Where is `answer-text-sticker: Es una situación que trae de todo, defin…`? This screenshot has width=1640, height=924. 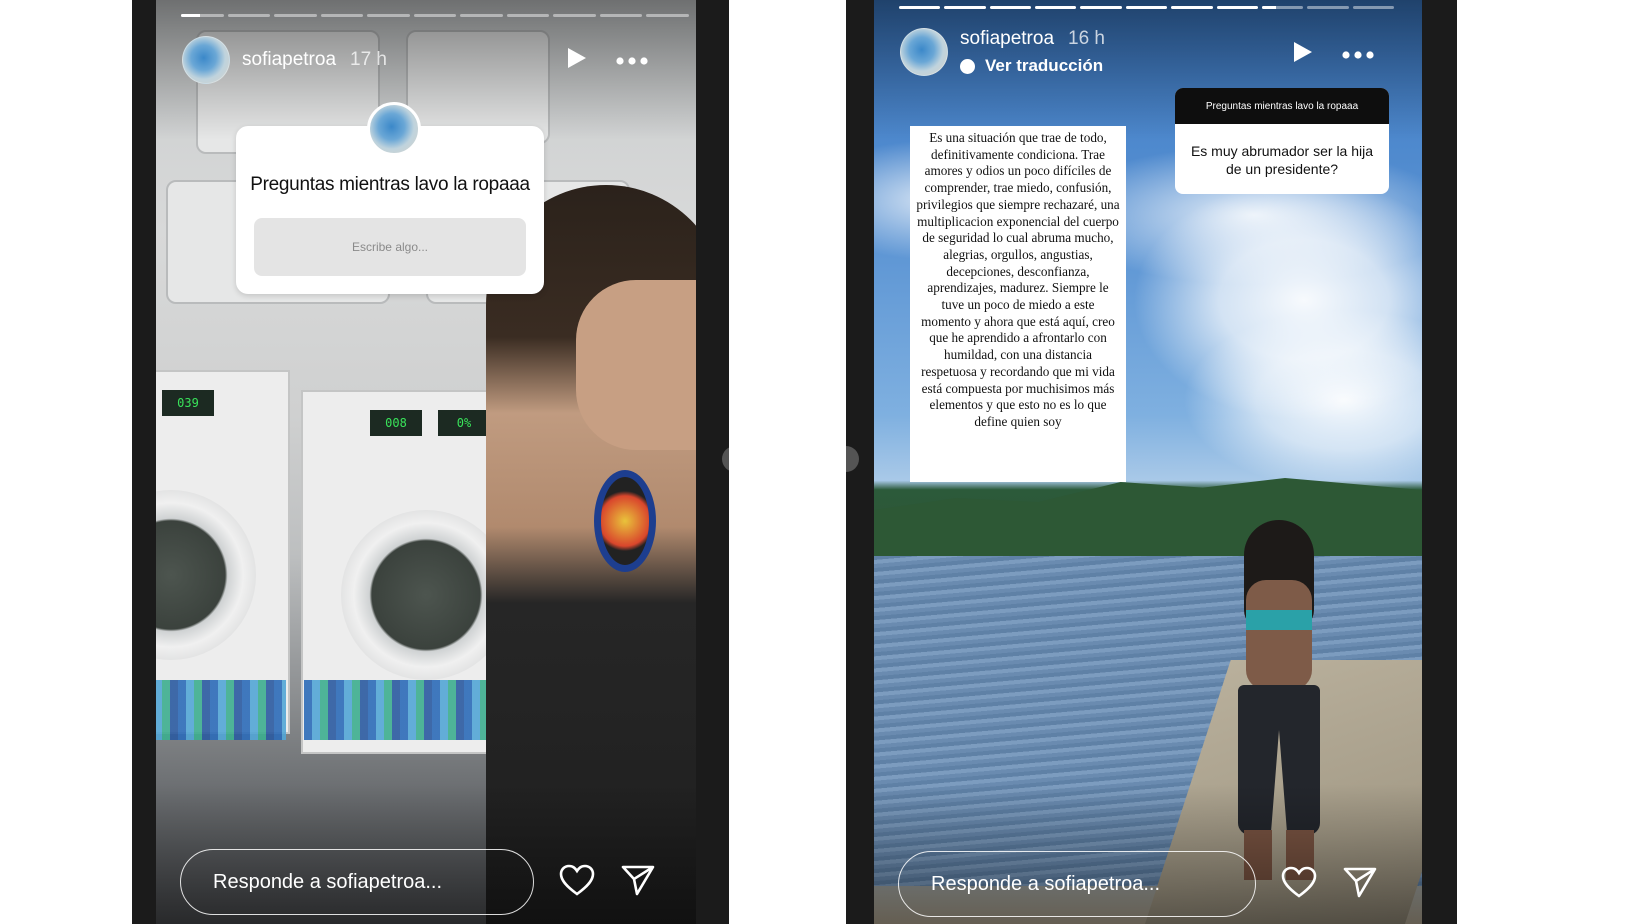 answer-text-sticker: Es una situación que trae de todo, defin… is located at coordinates (1018, 304).